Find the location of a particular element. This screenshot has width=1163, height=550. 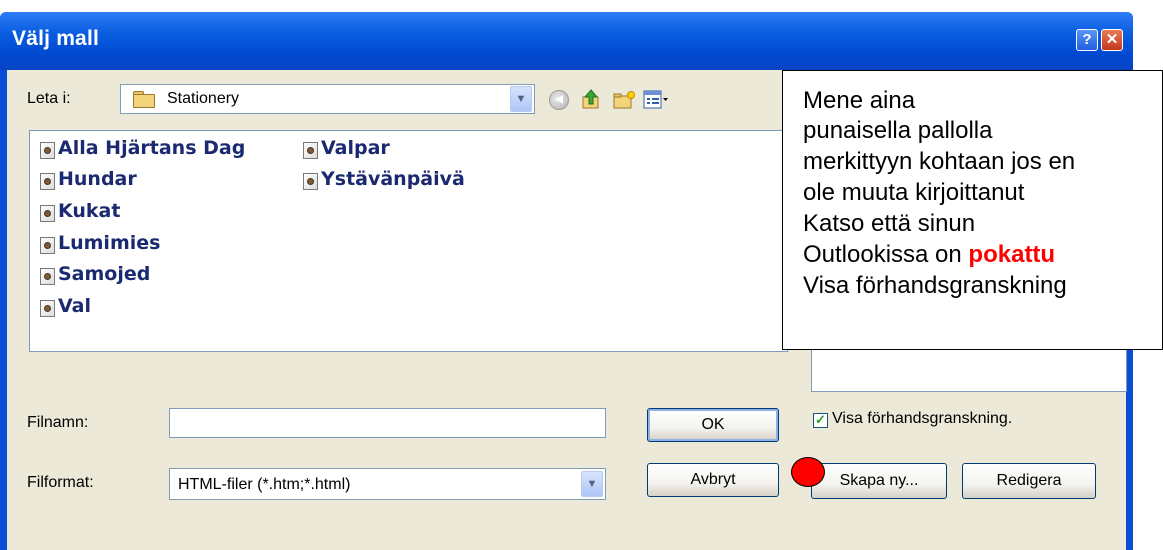

cancel-button: Avbryt is located at coordinates (713, 480).